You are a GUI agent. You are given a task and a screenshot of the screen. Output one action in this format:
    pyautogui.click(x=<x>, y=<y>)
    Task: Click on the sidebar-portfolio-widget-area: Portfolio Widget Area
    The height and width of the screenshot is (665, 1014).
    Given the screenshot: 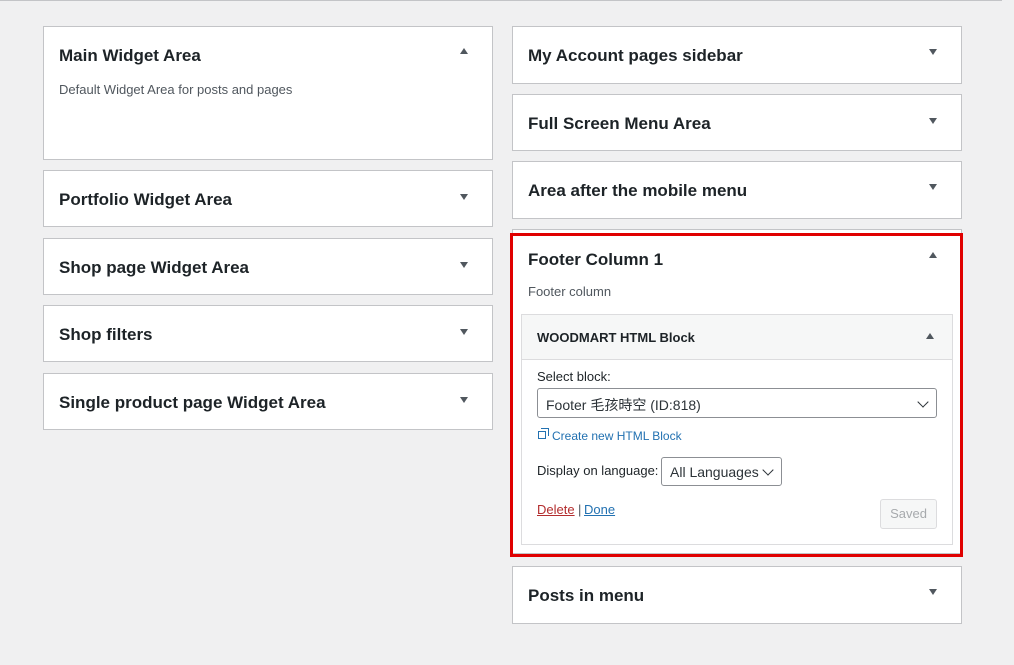 What is the action you would take?
    pyautogui.click(x=268, y=198)
    